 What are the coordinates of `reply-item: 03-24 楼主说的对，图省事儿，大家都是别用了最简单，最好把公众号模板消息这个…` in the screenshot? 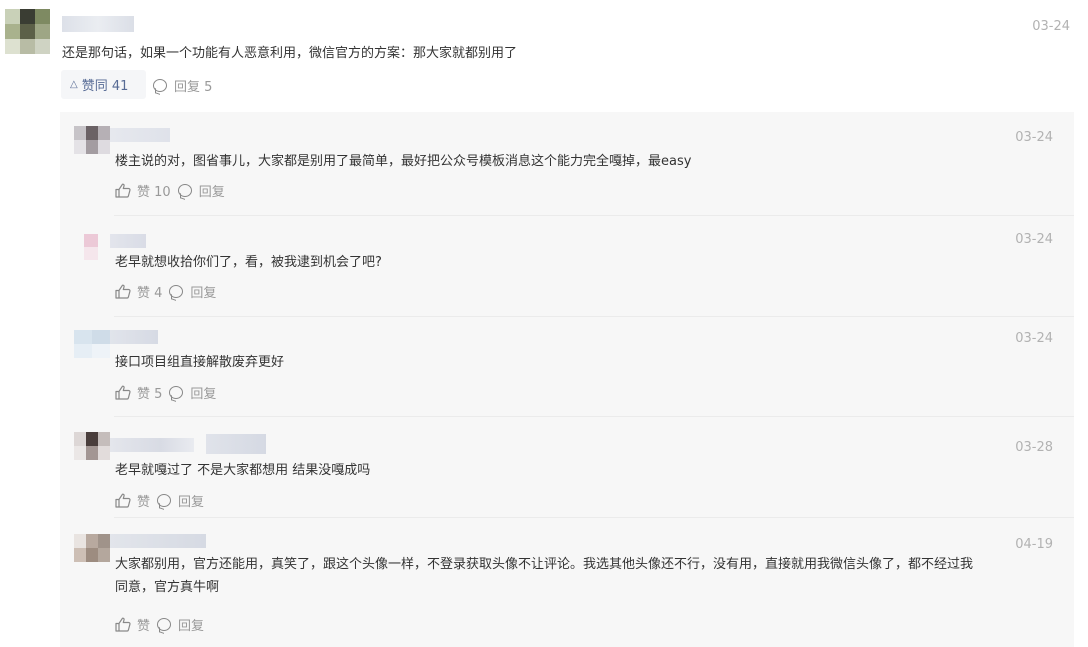 It's located at (567, 163).